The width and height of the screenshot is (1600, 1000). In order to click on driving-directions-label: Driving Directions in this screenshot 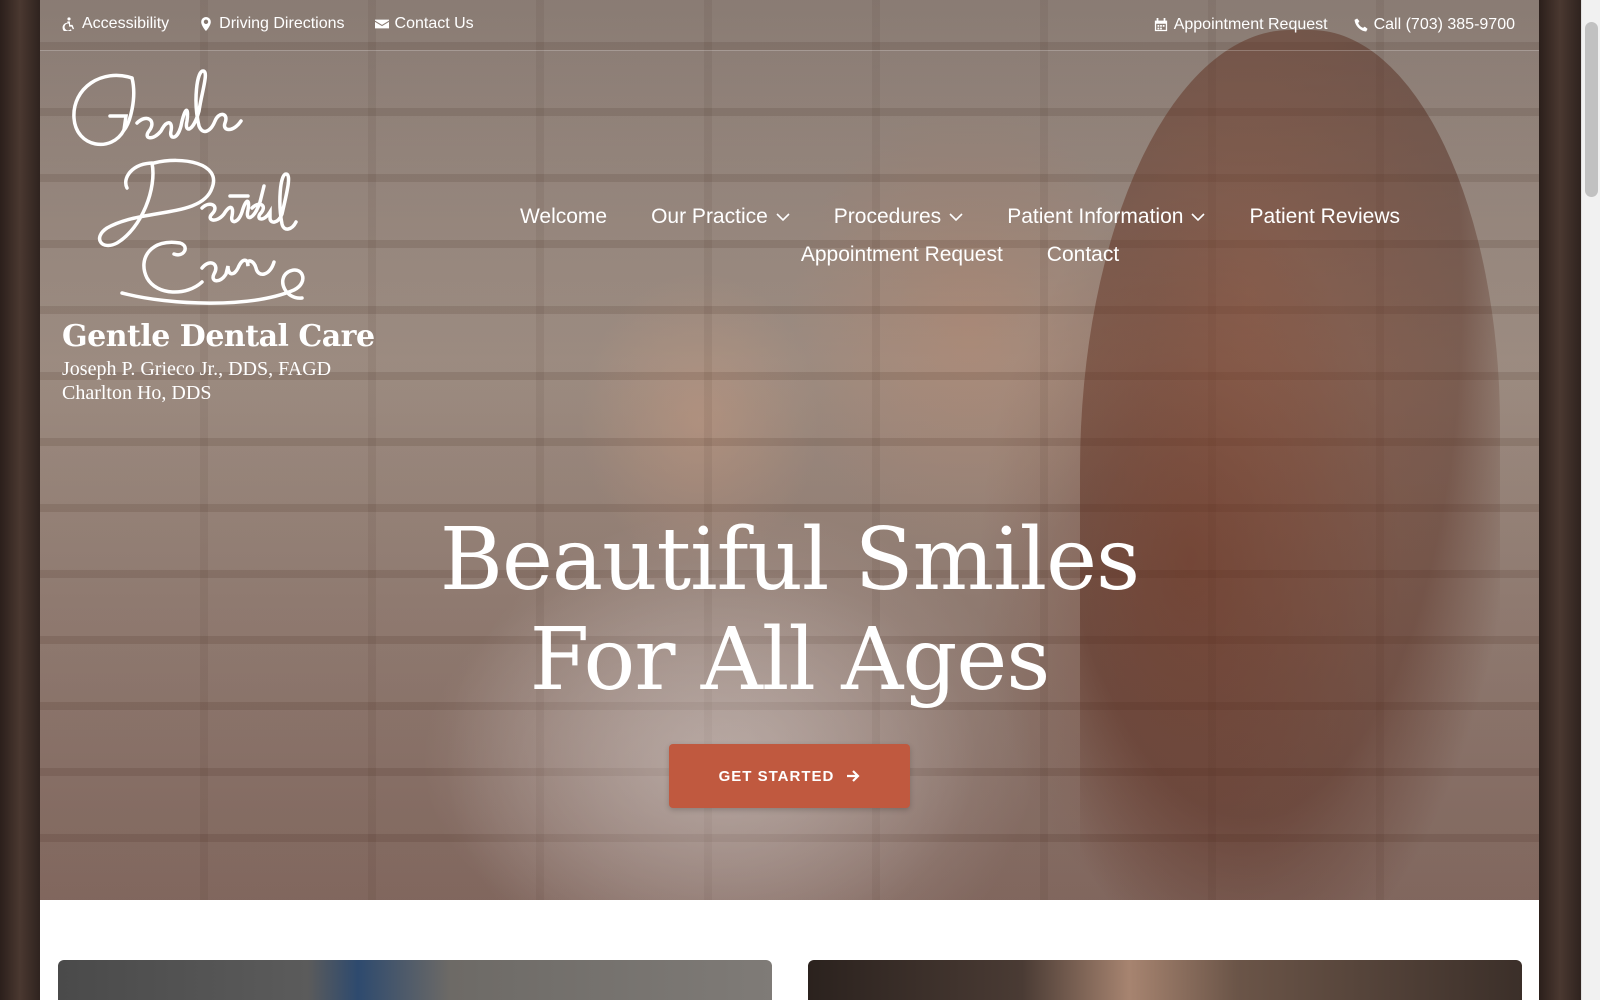, I will do `click(282, 23)`.